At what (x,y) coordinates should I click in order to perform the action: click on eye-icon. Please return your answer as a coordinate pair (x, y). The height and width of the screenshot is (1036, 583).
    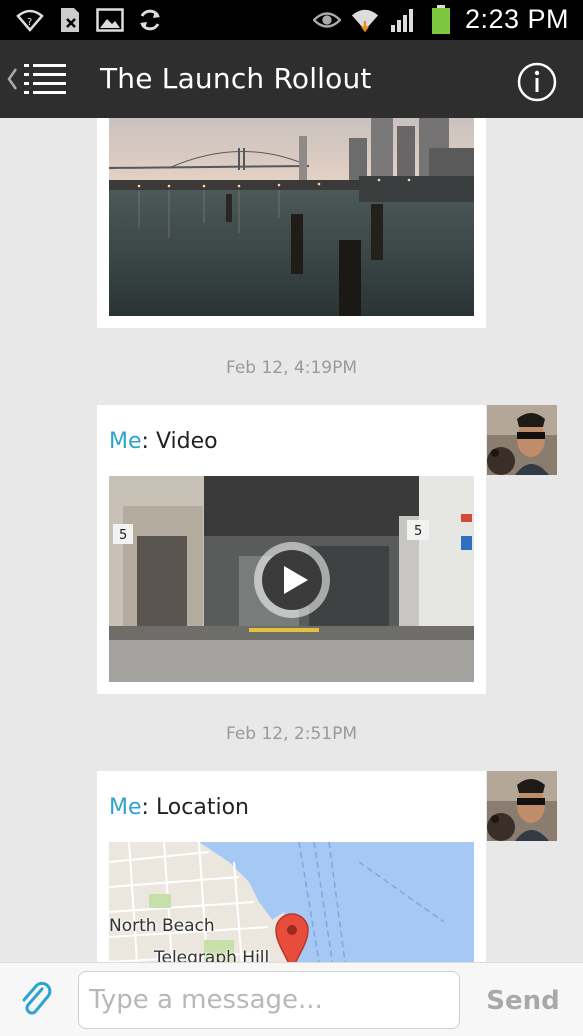
    Looking at the image, I should click on (326, 20).